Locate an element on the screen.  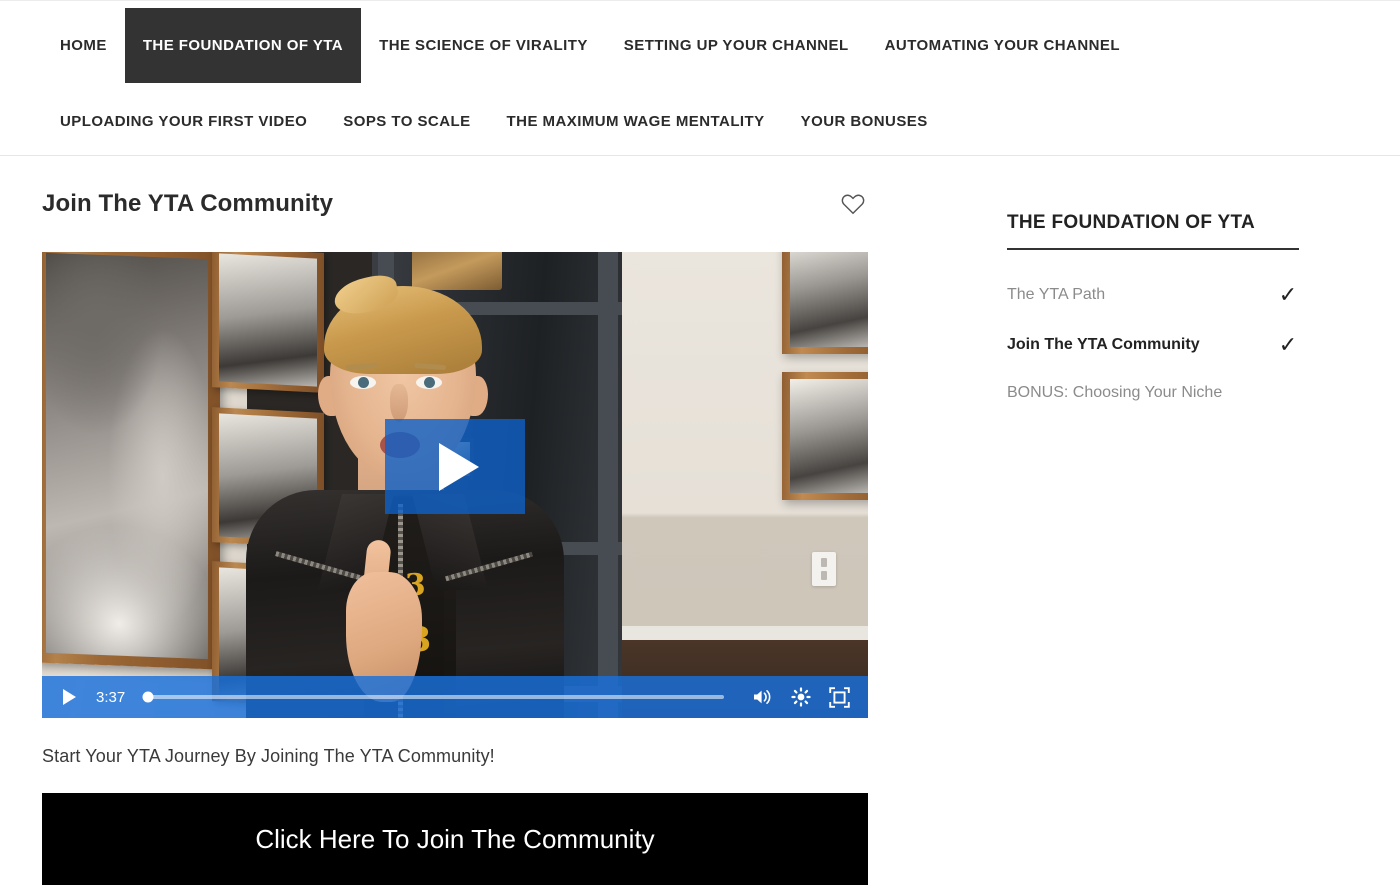
sidebar-item-the-yta-path: The YTA Path ✓ is located at coordinates (1153, 295).